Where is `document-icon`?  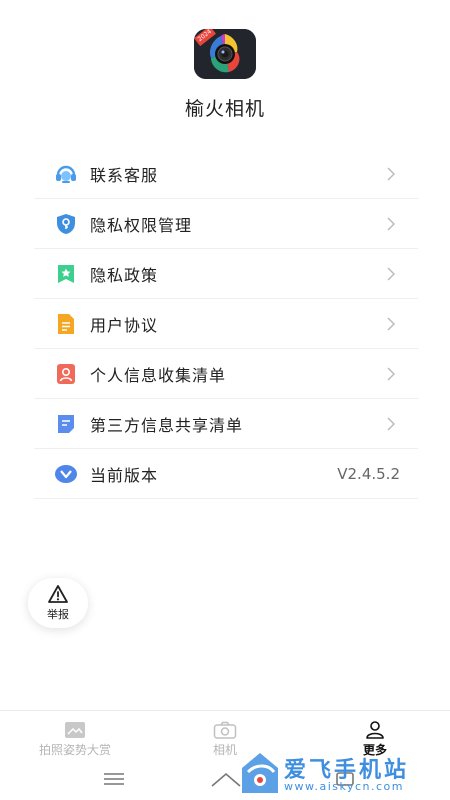
document-icon is located at coordinates (66, 324).